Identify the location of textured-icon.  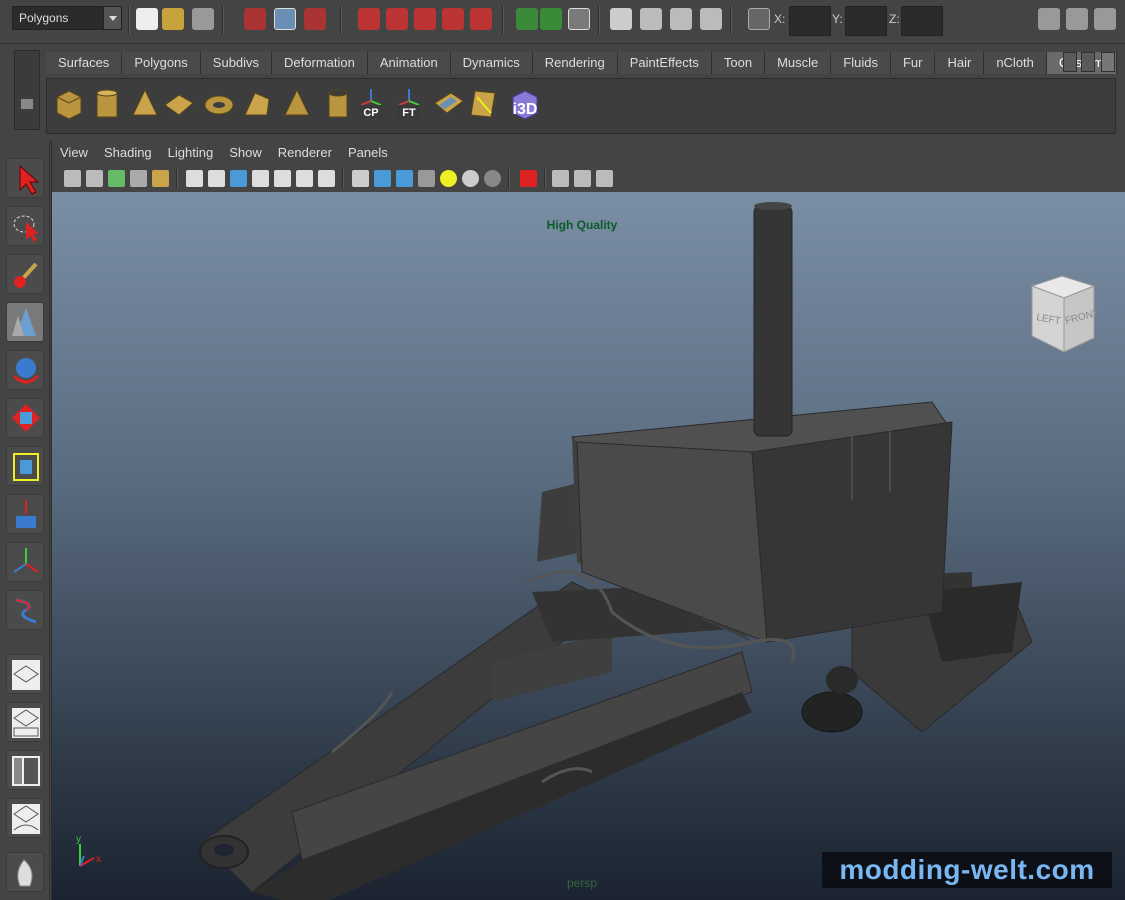
(426, 178).